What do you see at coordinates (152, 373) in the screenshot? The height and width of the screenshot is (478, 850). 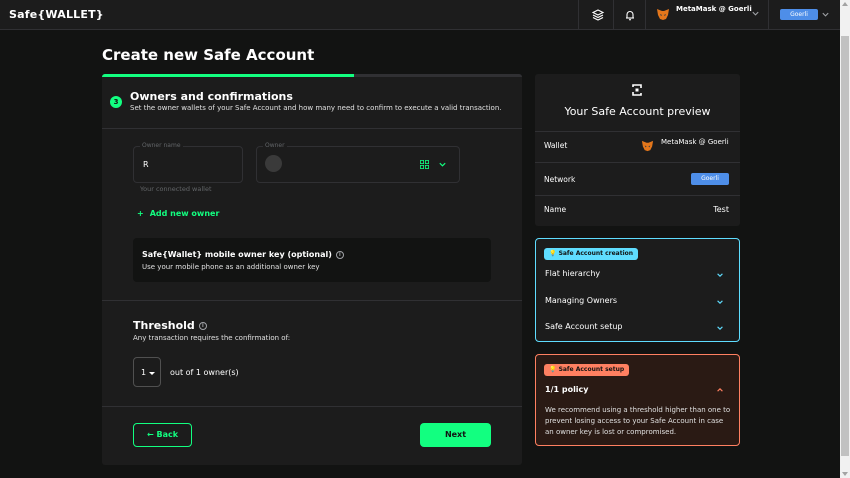 I see `caret-down-icon` at bounding box center [152, 373].